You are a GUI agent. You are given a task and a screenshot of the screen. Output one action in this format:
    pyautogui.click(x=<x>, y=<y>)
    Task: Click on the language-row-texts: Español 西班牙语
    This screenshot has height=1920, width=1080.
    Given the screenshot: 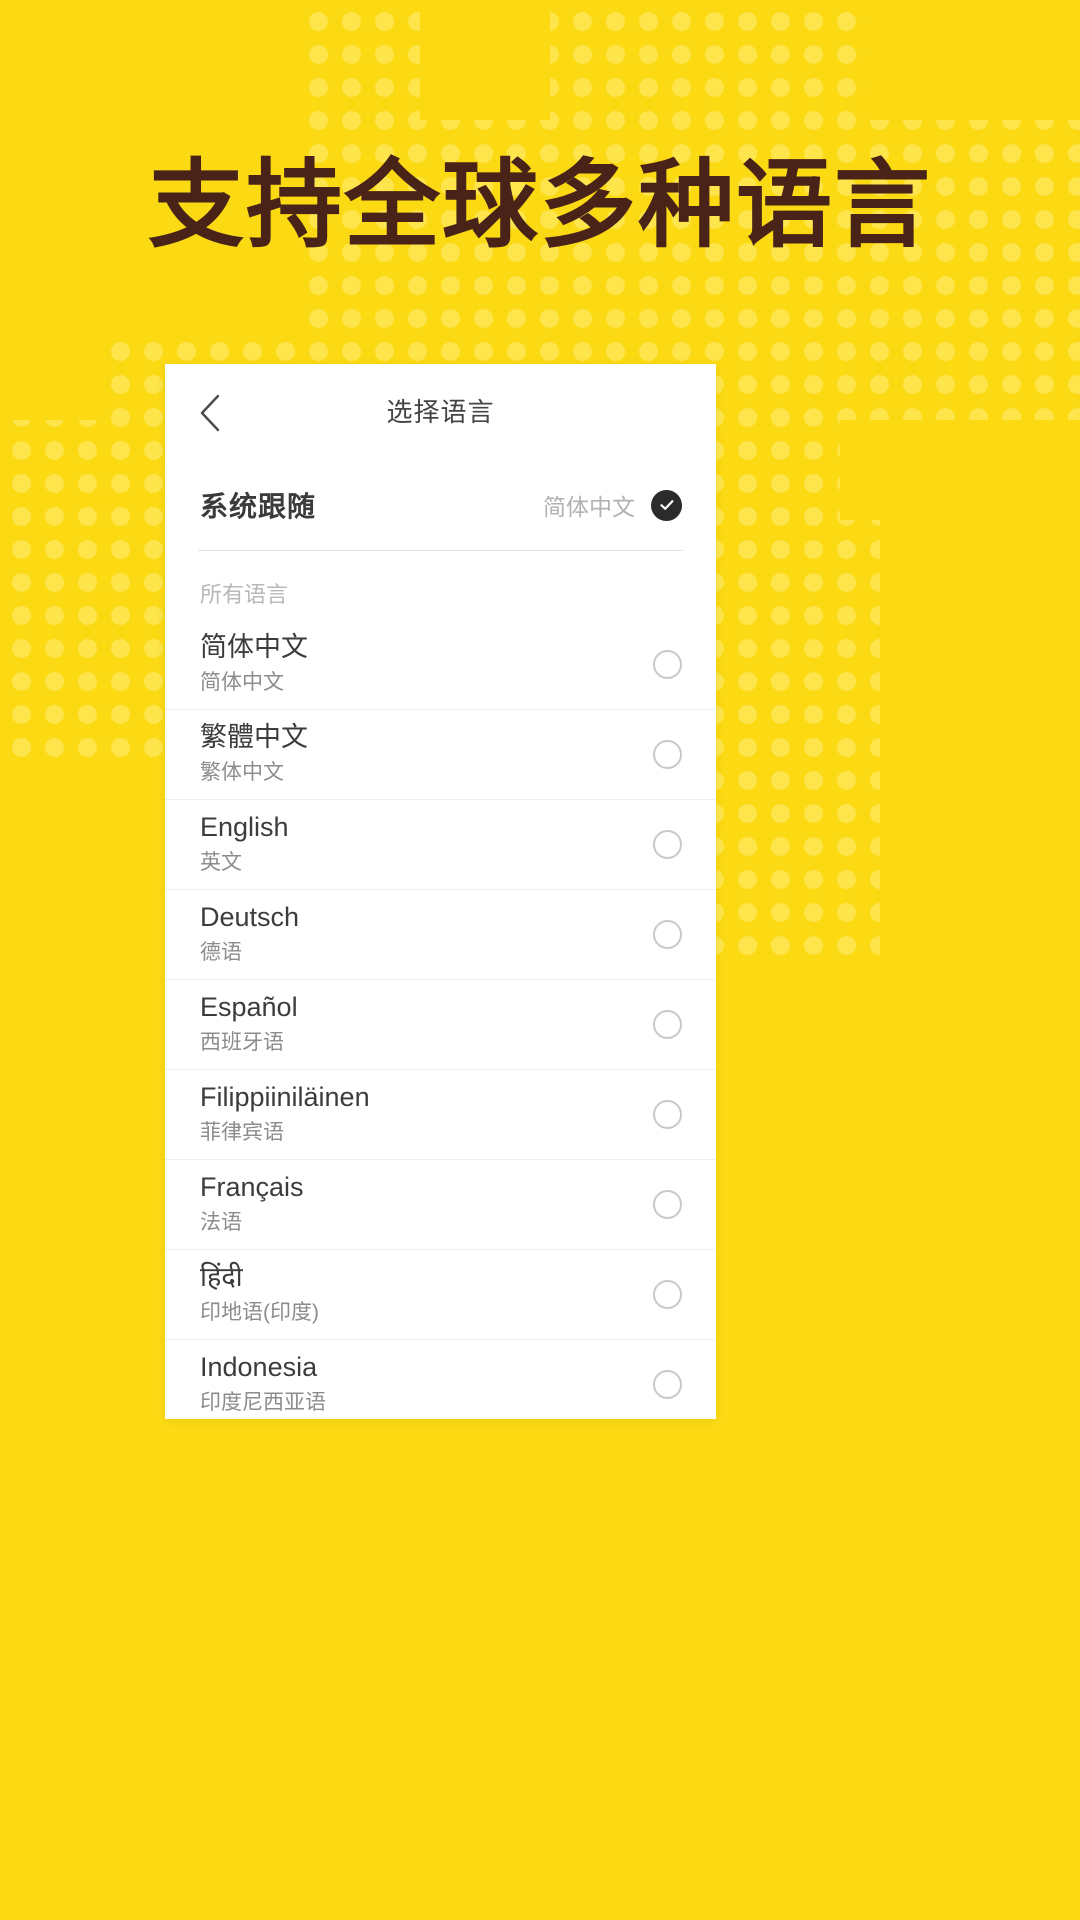 What is the action you would take?
    pyautogui.click(x=418, y=1024)
    